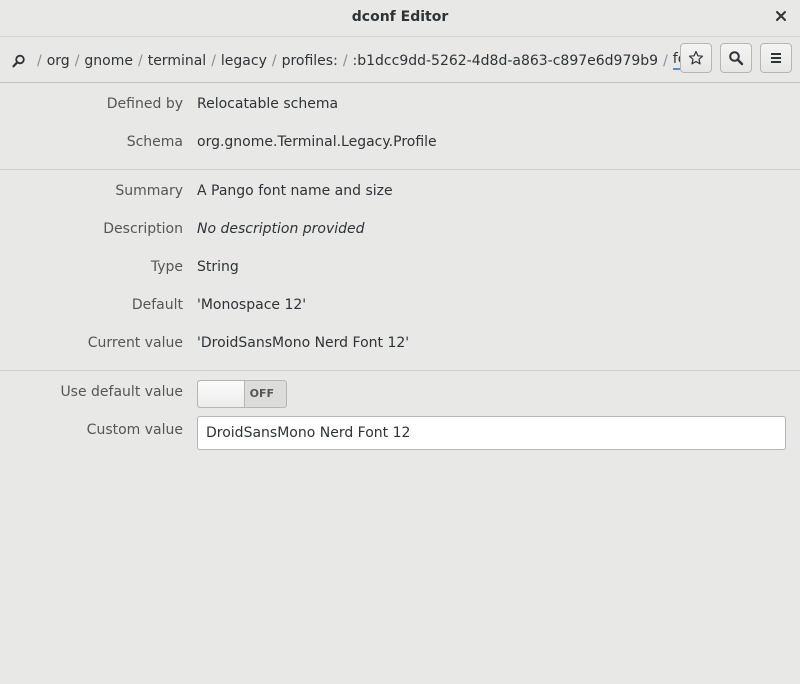 Image resolution: width=800 pixels, height=684 pixels. I want to click on switch-knob, so click(221, 394).